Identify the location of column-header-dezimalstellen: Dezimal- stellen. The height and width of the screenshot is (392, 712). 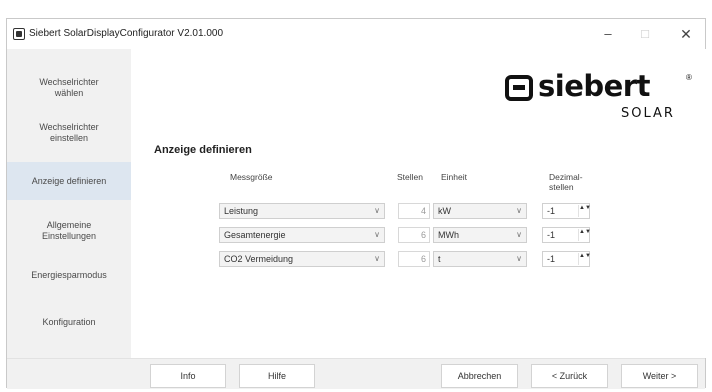
(566, 182).